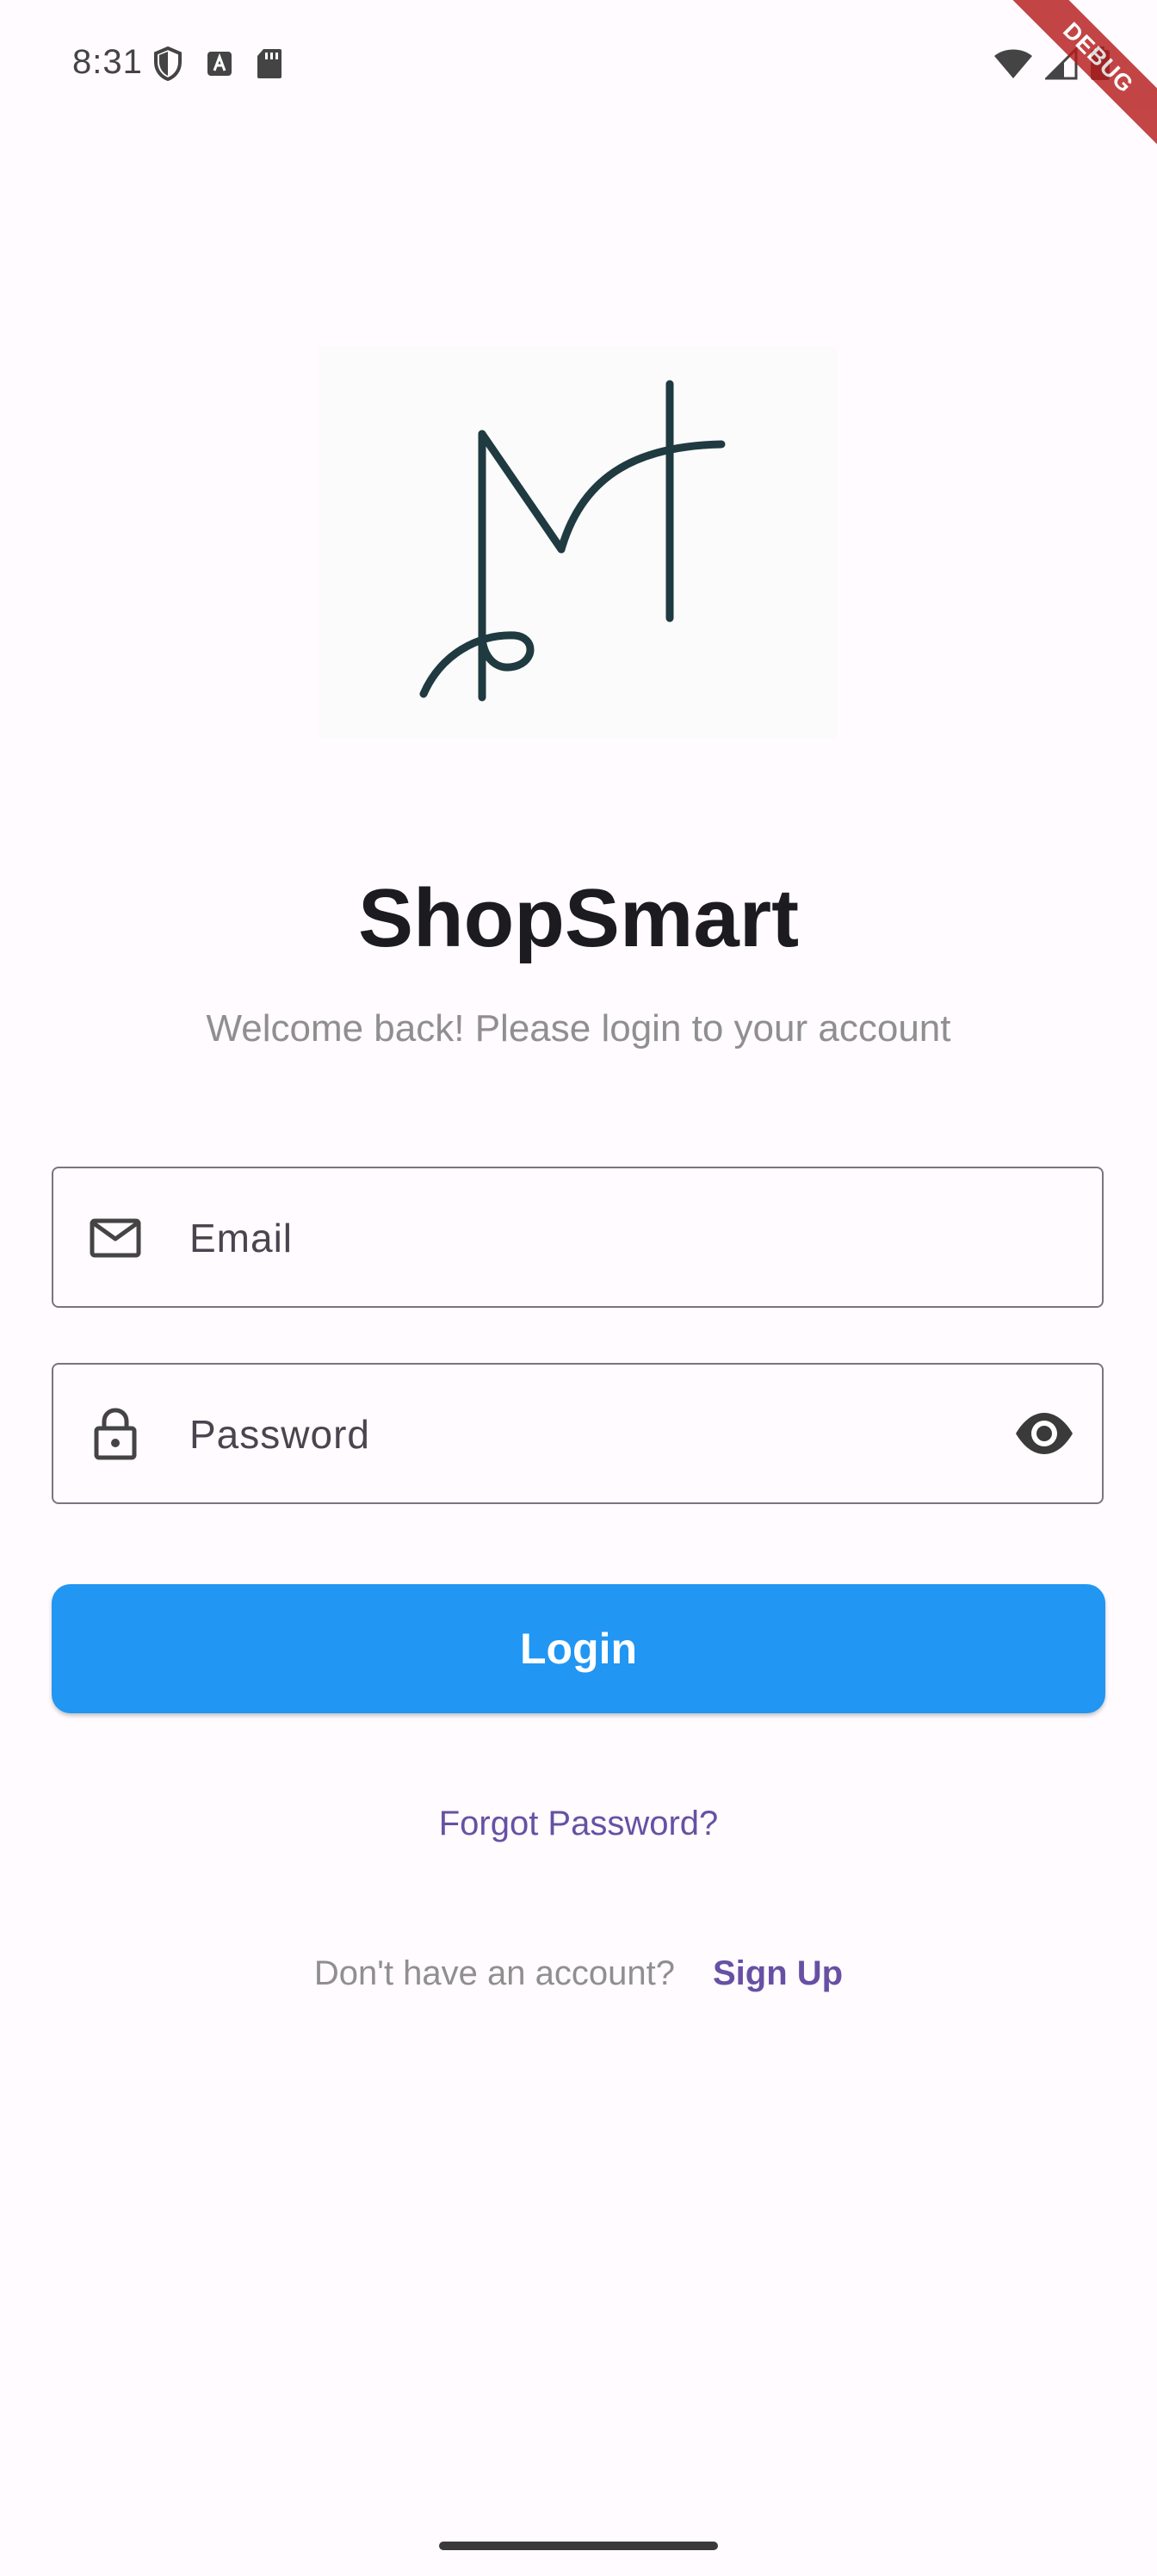 The height and width of the screenshot is (2576, 1157). I want to click on signup-row: Don't have an account? Sign Up, so click(579, 1974).